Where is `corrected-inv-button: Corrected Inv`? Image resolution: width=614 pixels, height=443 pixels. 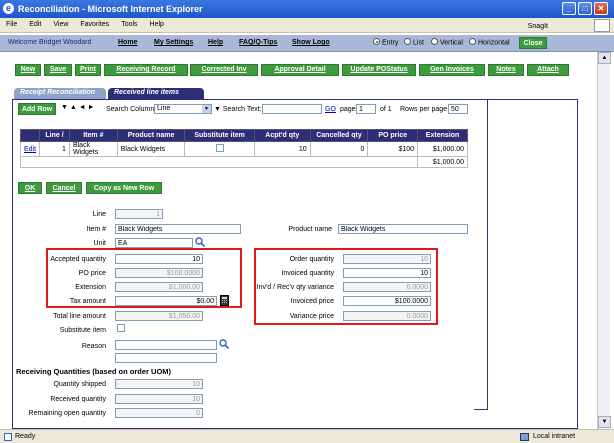 corrected-inv-button: Corrected Inv is located at coordinates (224, 70).